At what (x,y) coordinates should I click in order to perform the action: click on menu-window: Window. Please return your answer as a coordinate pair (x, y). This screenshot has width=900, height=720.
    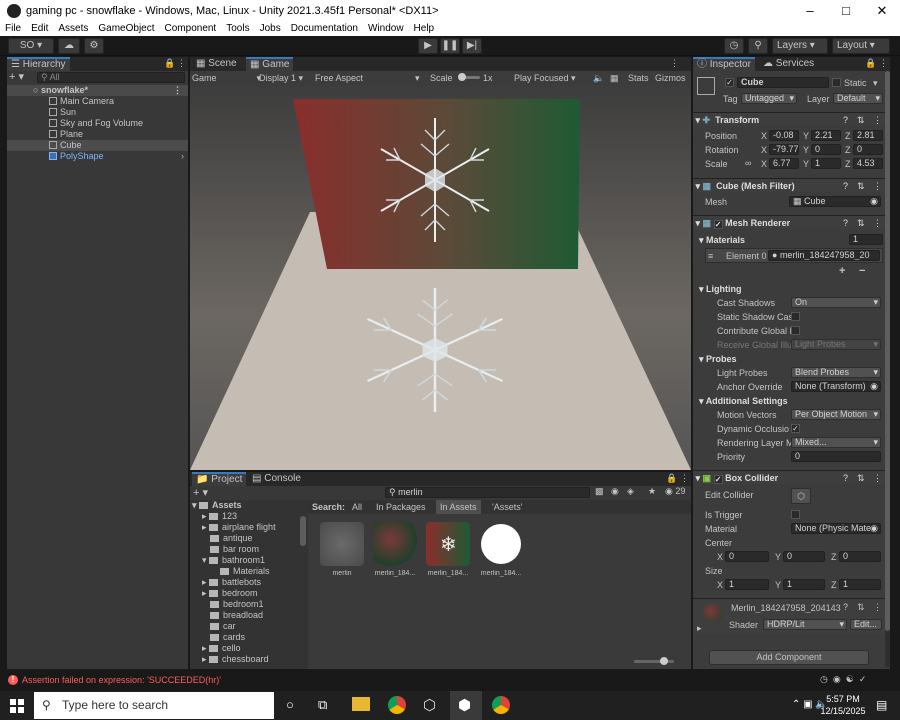
    Looking at the image, I should click on (386, 29).